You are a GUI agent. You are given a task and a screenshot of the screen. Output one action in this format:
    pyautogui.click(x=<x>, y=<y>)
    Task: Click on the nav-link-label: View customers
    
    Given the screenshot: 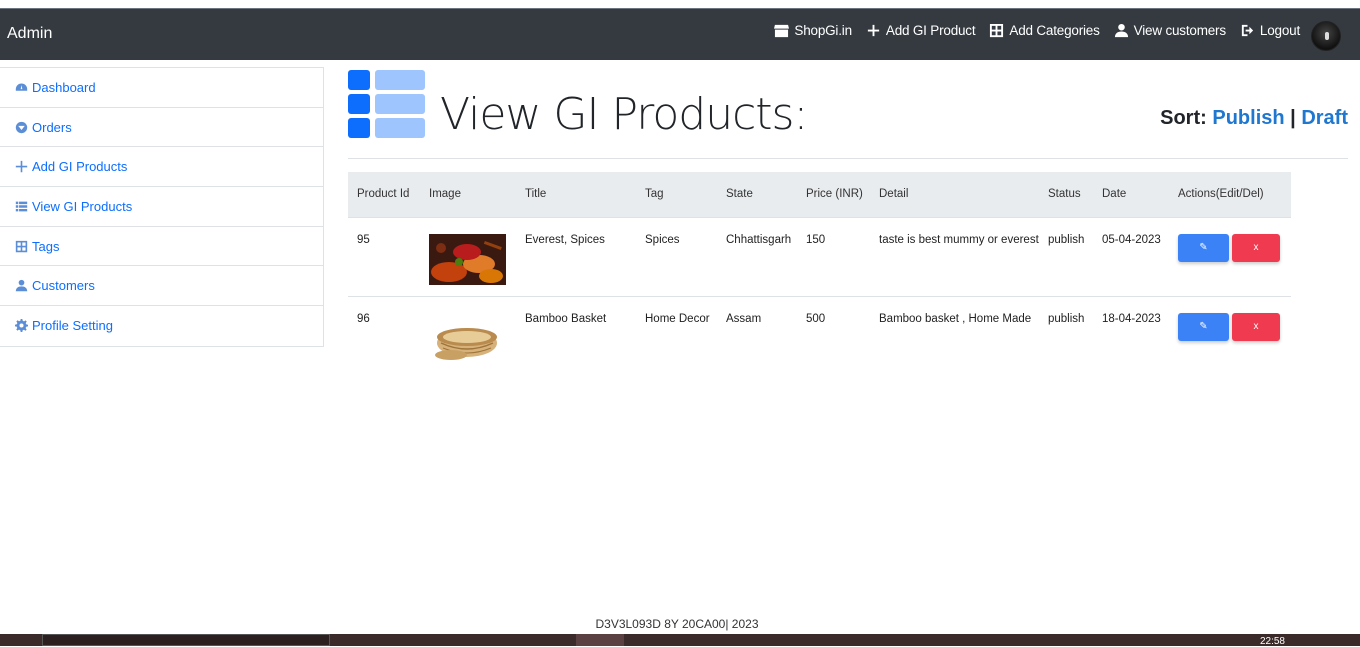 What is the action you would take?
    pyautogui.click(x=1179, y=30)
    